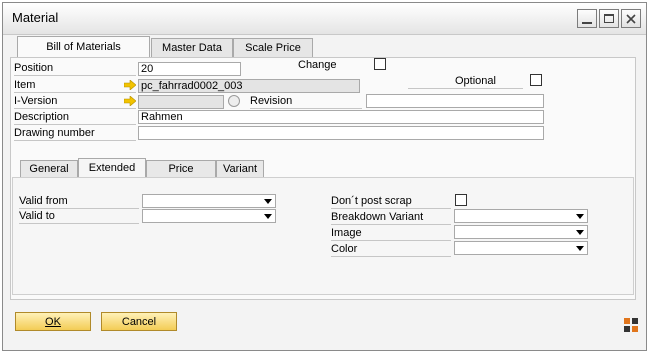  I want to click on maximize-icon, so click(609, 18).